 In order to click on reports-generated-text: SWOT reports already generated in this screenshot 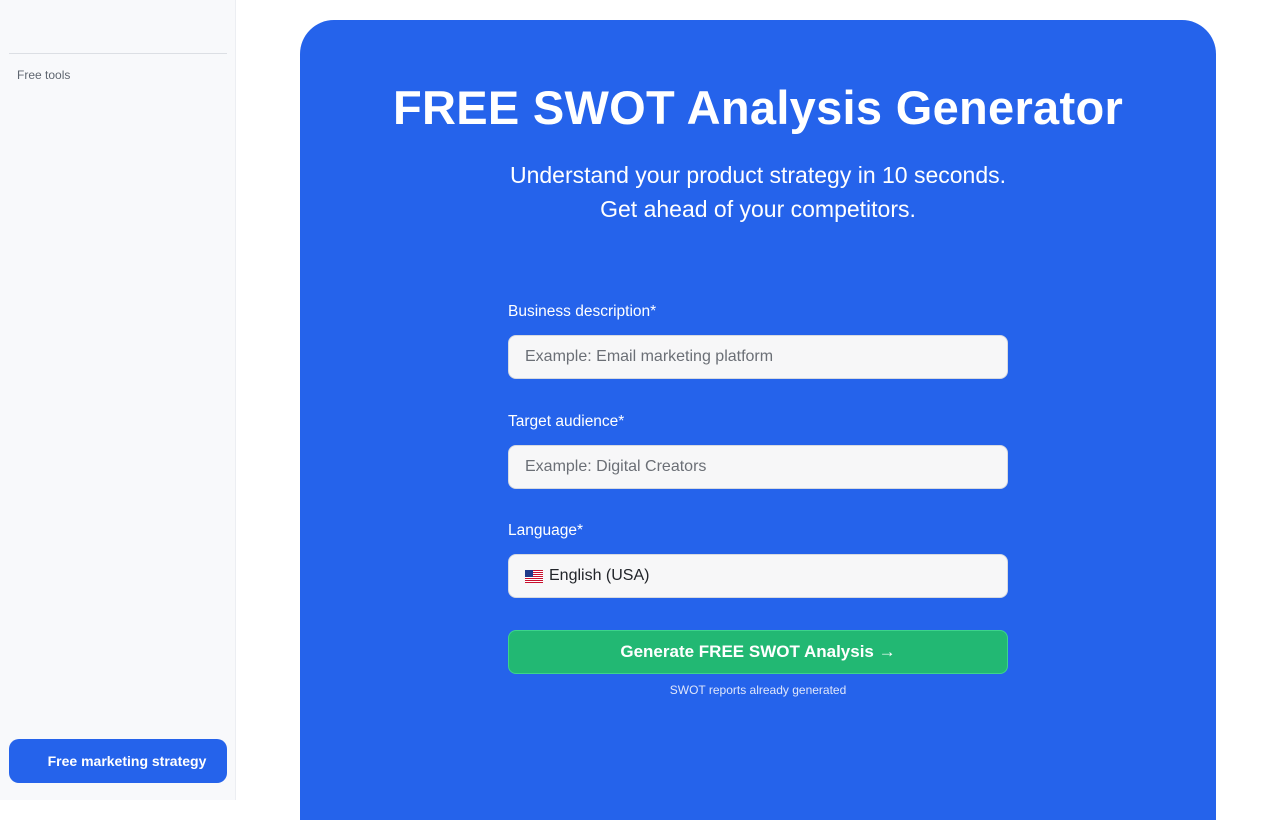, I will do `click(758, 690)`.